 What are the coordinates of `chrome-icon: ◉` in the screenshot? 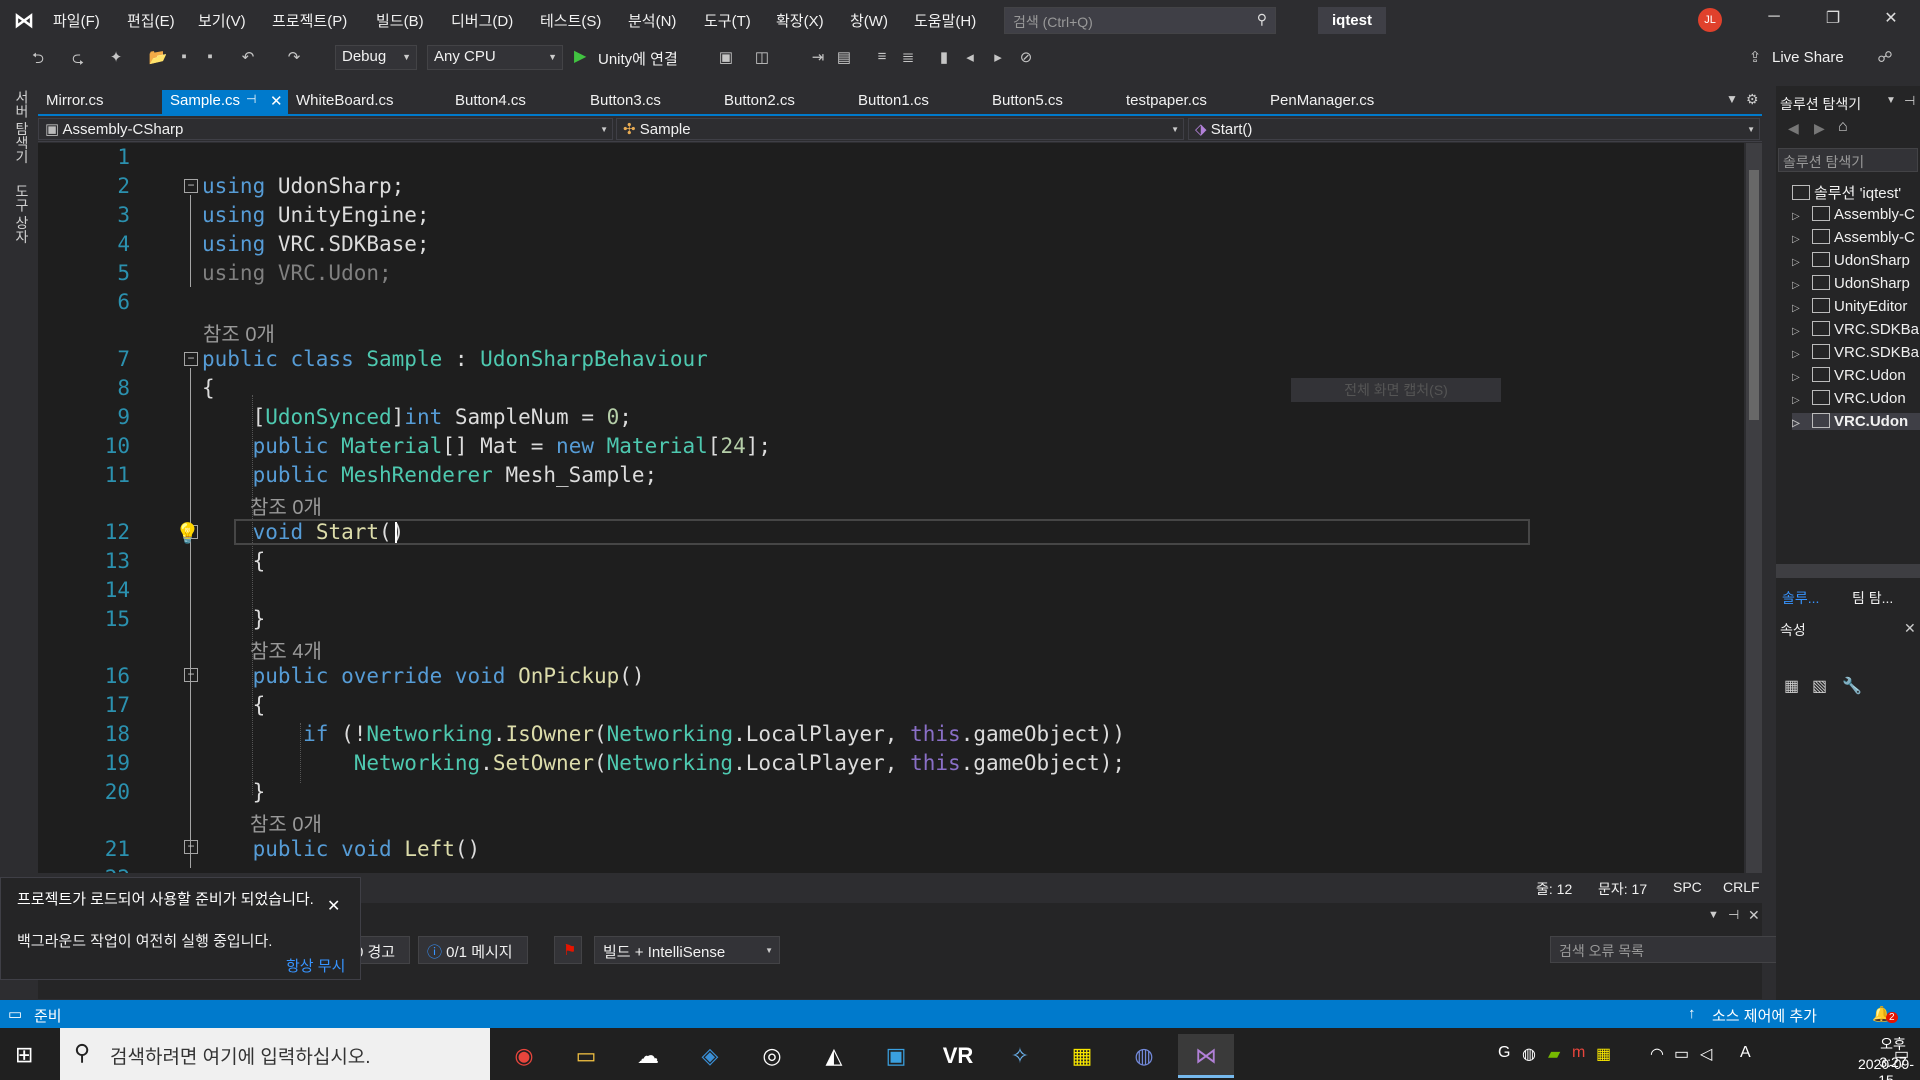 It's located at (524, 1056).